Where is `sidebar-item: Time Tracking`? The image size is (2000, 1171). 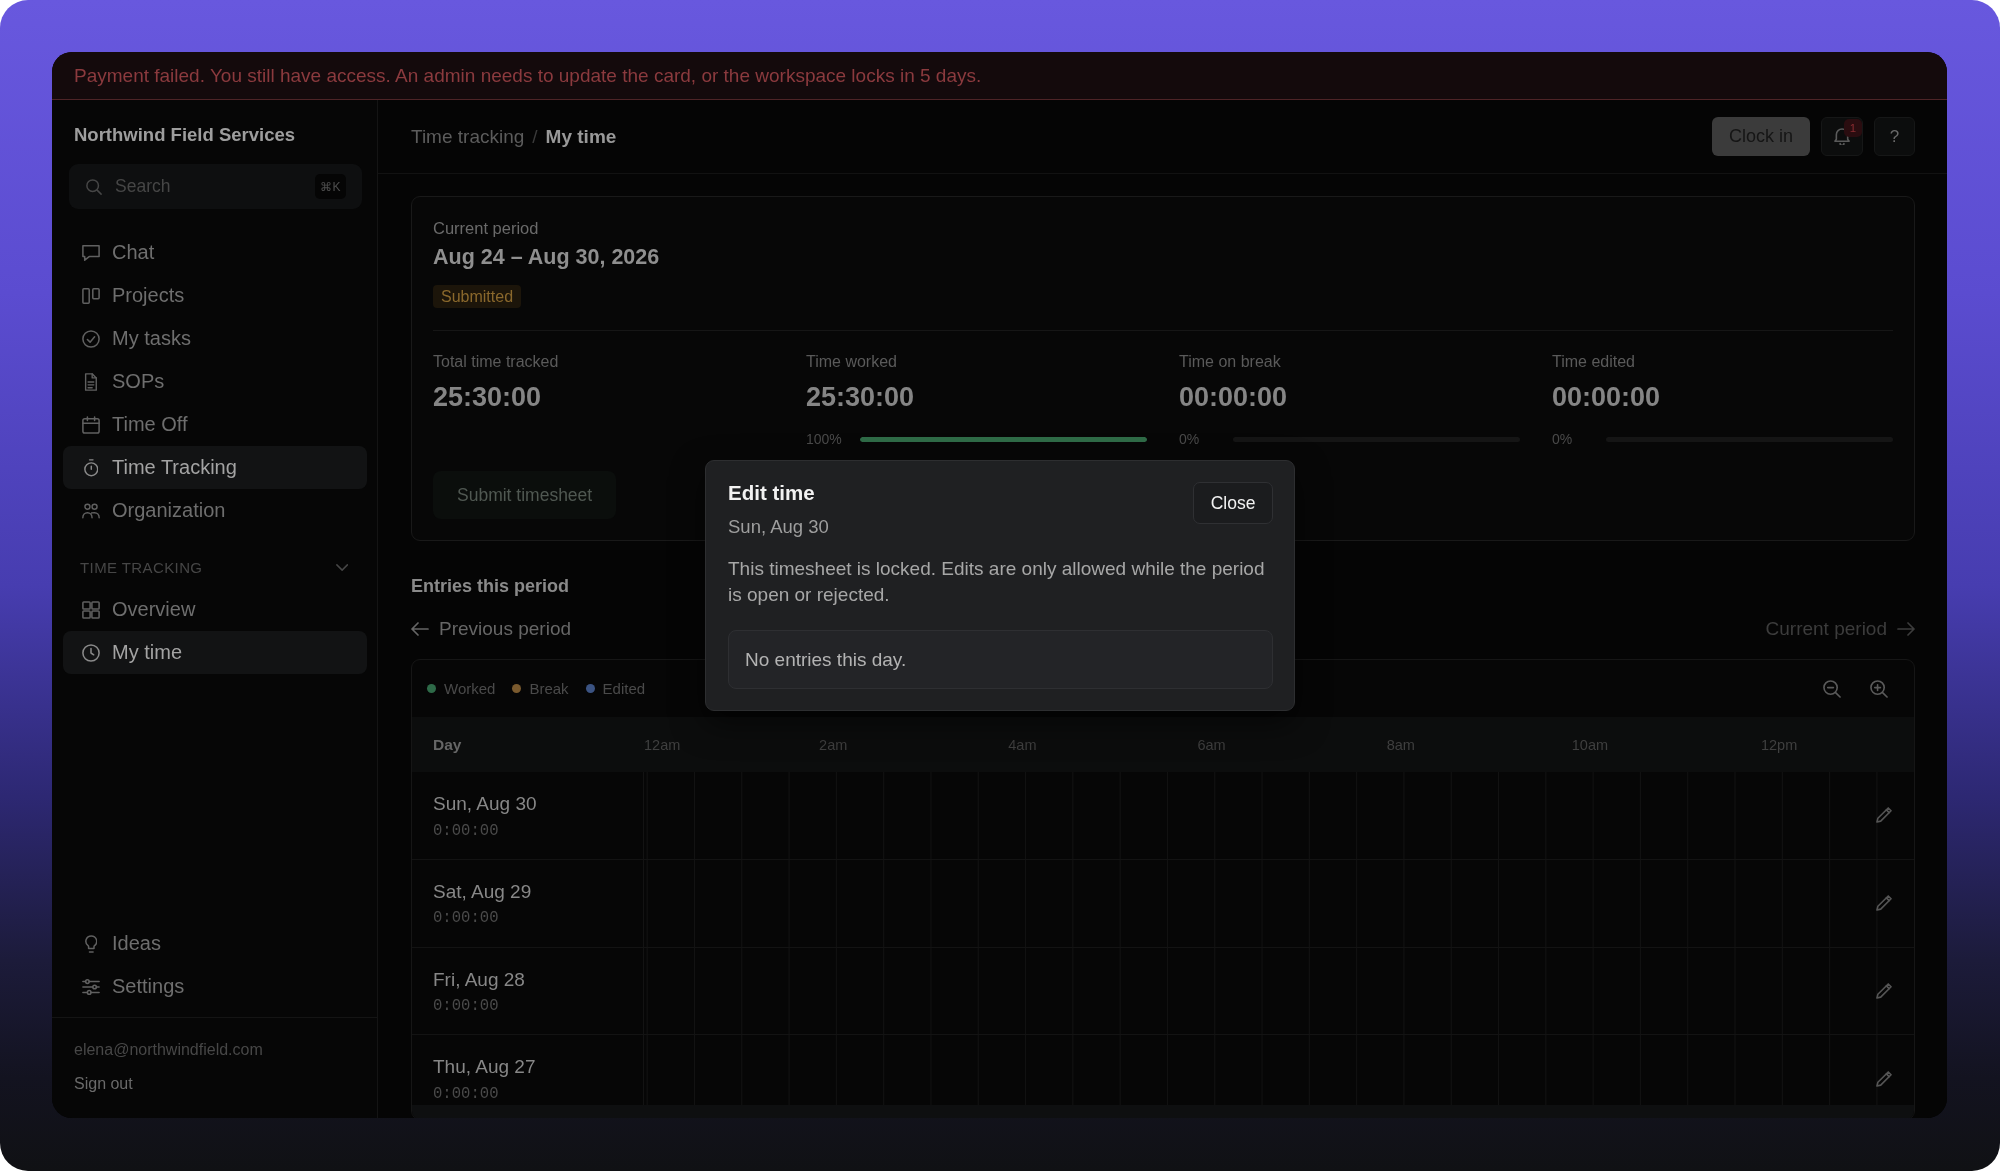 sidebar-item: Time Tracking is located at coordinates (215, 467).